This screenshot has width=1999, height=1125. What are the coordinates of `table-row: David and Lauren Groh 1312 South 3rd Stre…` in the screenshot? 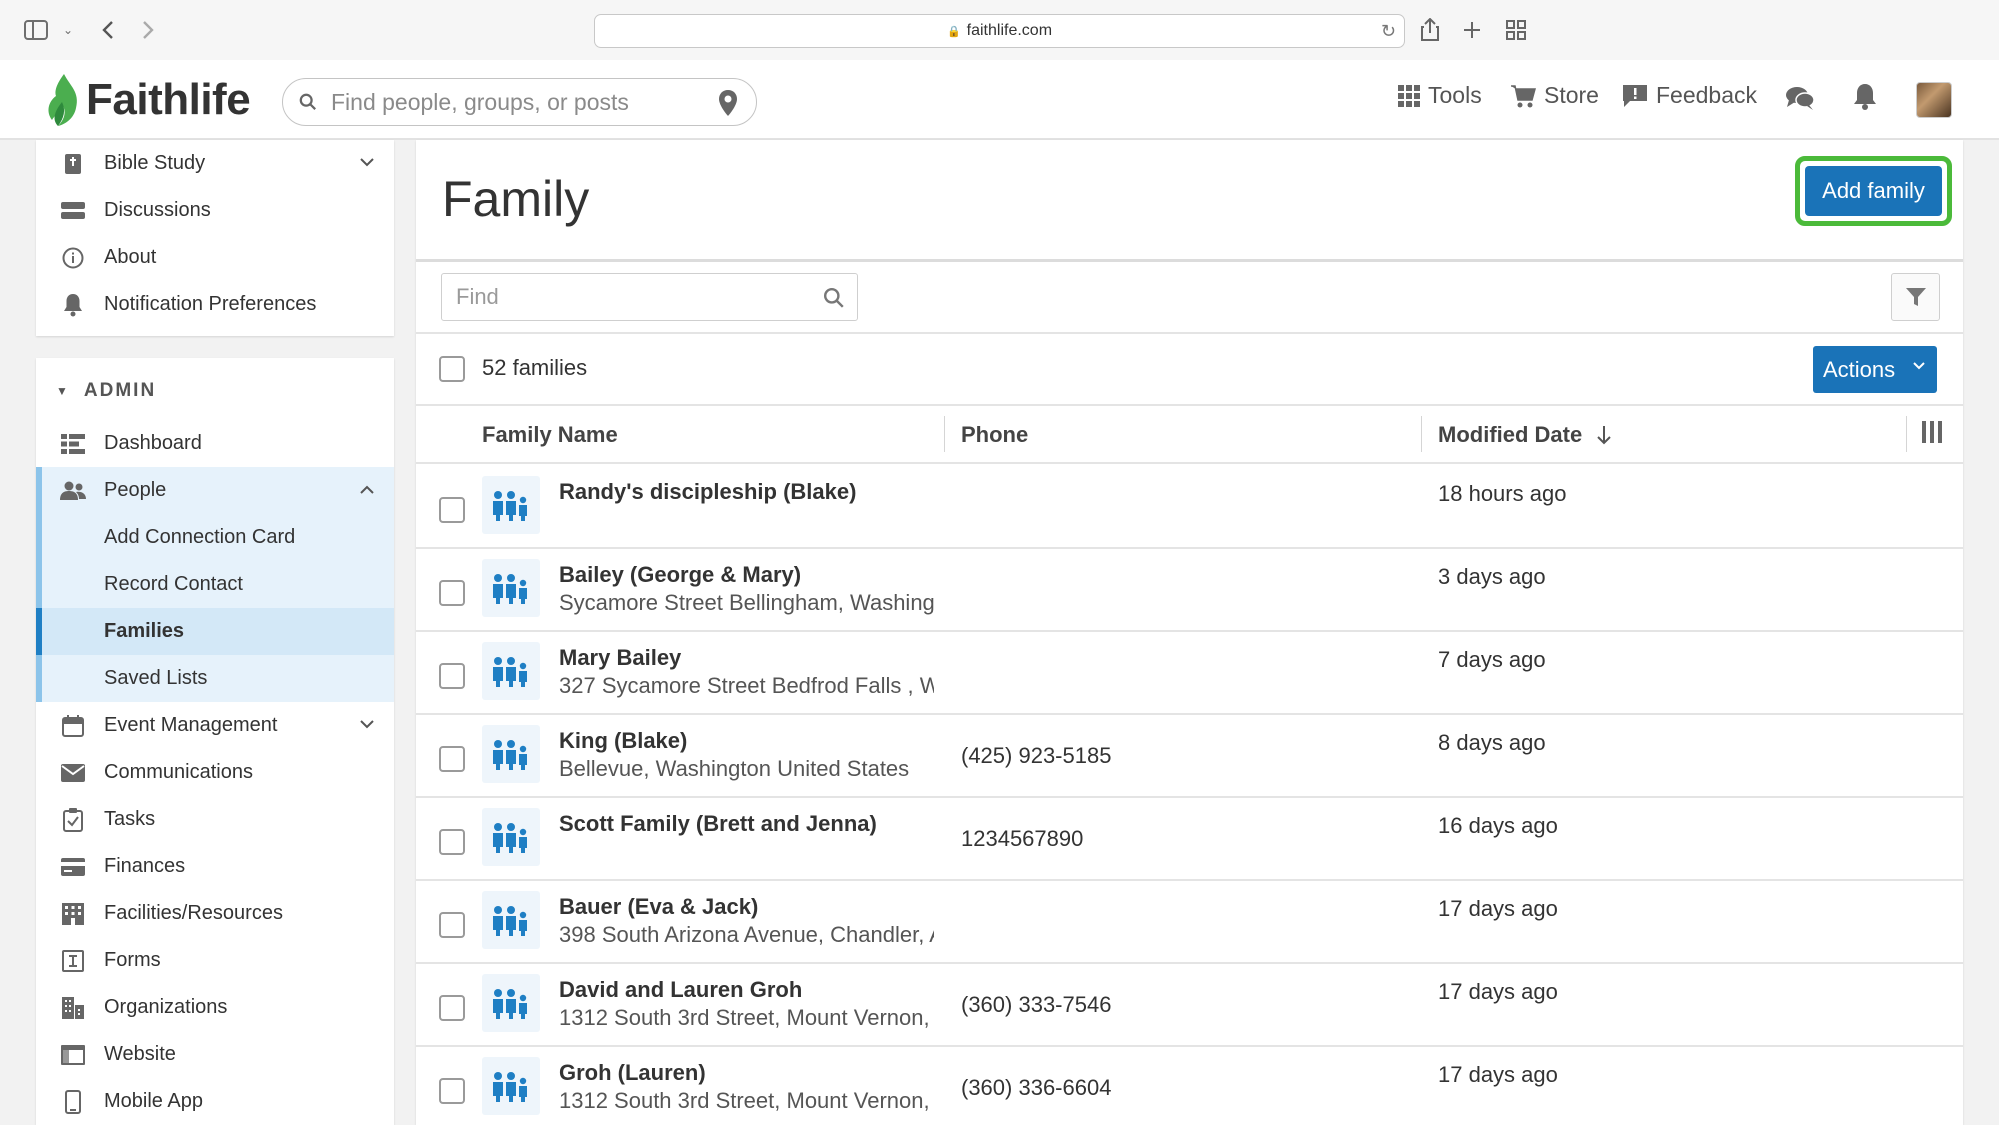 It's located at (1189, 1005).